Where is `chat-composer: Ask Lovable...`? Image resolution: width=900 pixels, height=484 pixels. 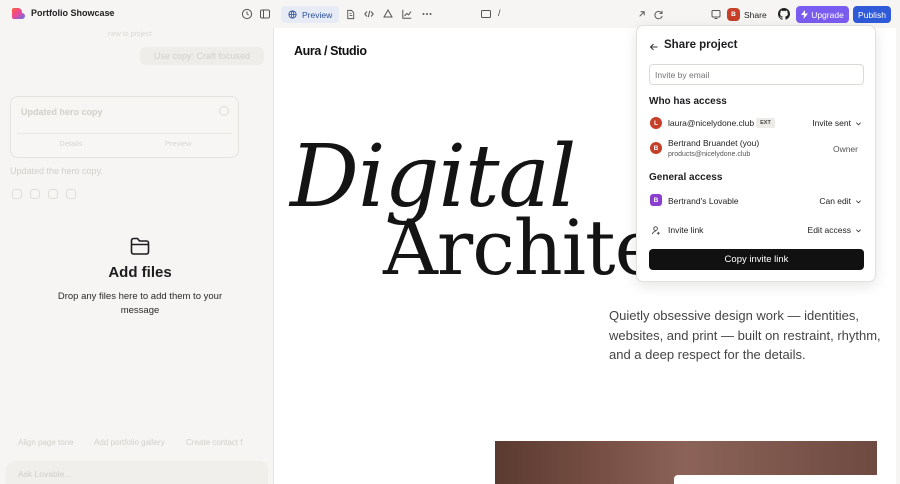
chat-composer: Ask Lovable... is located at coordinates (137, 472).